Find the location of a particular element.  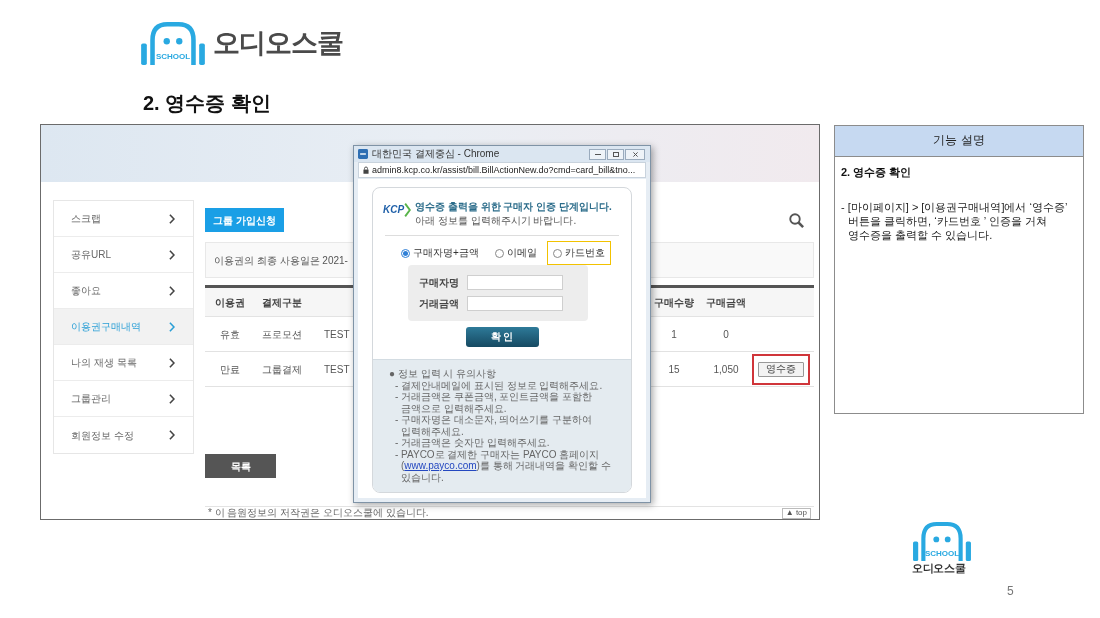

note-text: - 구매자명은 대소문자, 띄어쓰기를 구분하여 입력해주세요. is located at coordinates (494, 425).